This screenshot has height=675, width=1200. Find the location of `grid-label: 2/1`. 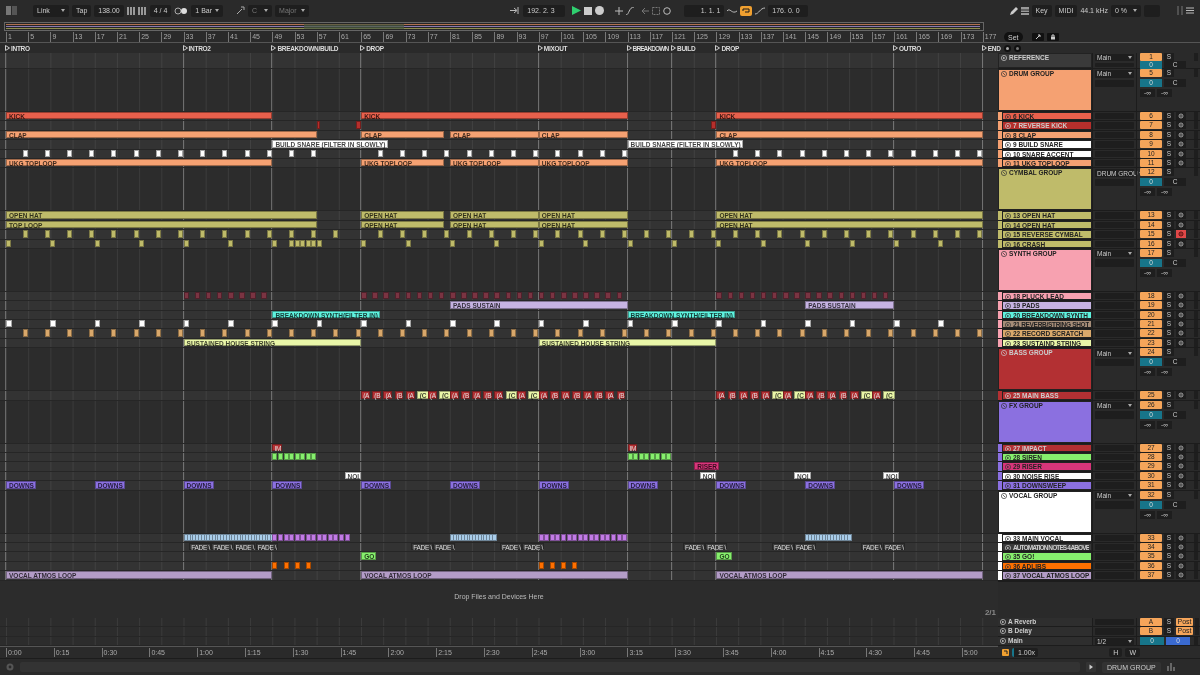

grid-label: 2/1 is located at coordinates (990, 612).